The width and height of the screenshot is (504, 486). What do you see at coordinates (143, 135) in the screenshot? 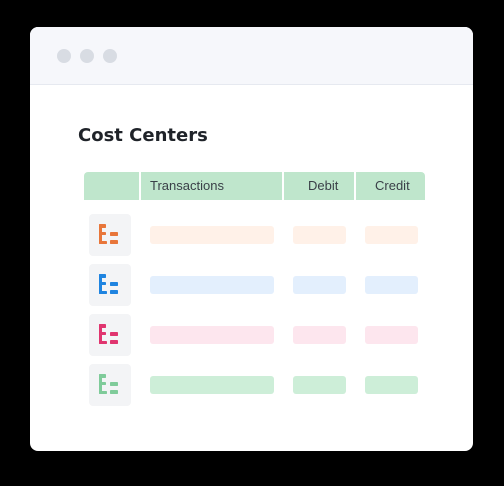
I see `page-title: Cost Centers` at bounding box center [143, 135].